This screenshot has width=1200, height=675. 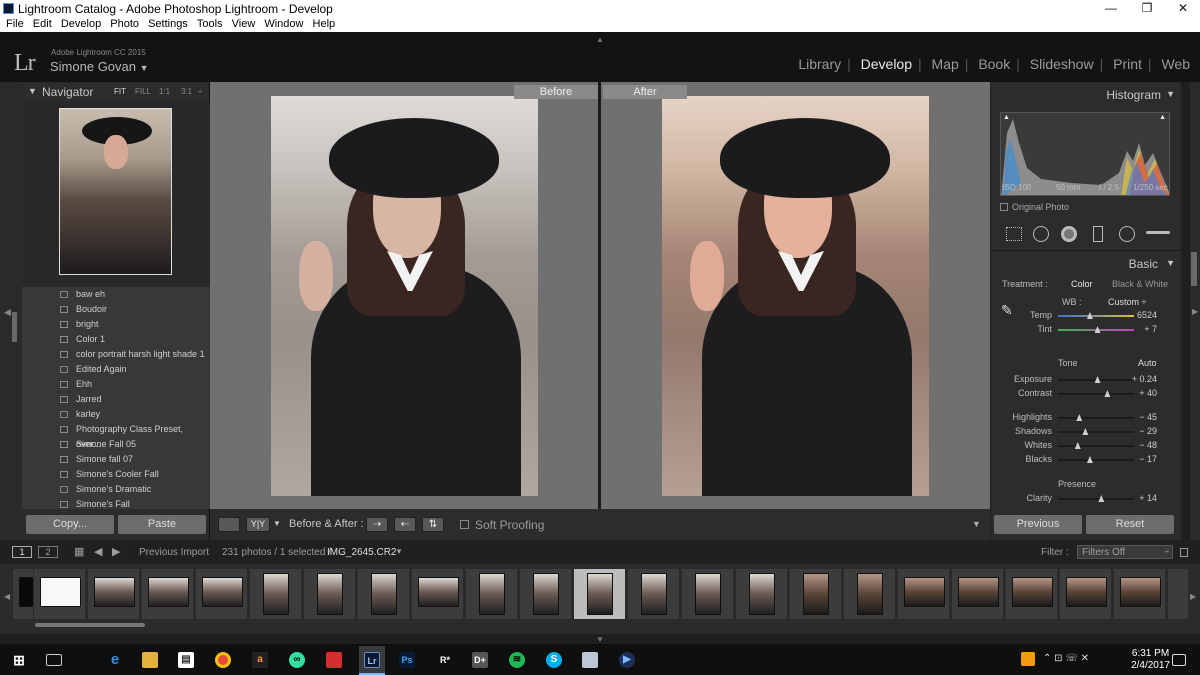 What do you see at coordinates (116, 309) in the screenshot?
I see `preset-item: Boudoir` at bounding box center [116, 309].